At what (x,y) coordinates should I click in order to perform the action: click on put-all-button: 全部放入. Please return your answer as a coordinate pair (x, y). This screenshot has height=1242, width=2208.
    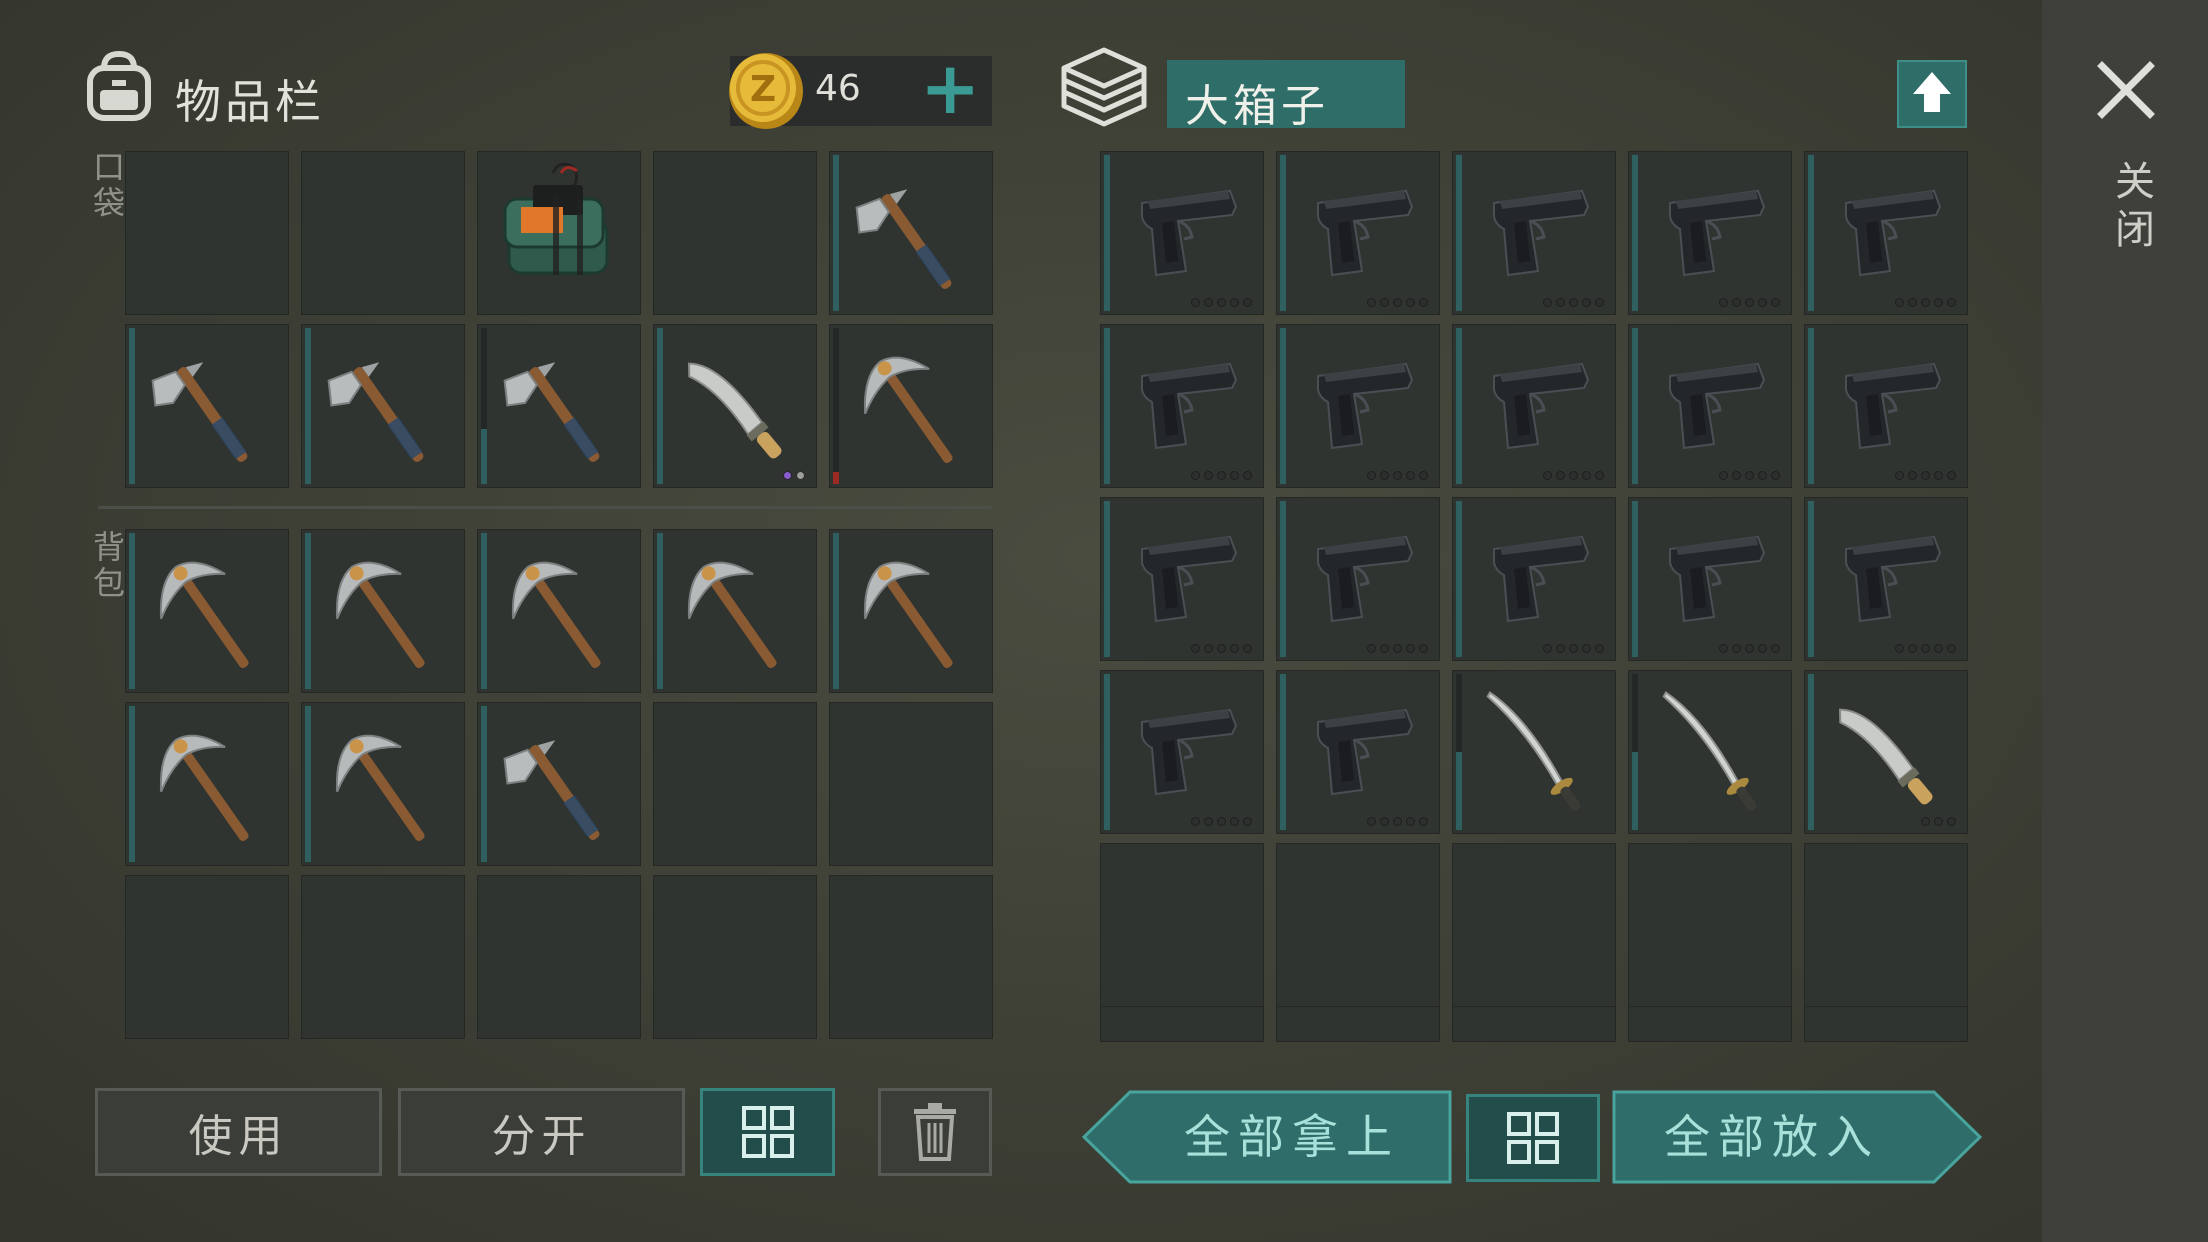
    Looking at the image, I should click on (1797, 1137).